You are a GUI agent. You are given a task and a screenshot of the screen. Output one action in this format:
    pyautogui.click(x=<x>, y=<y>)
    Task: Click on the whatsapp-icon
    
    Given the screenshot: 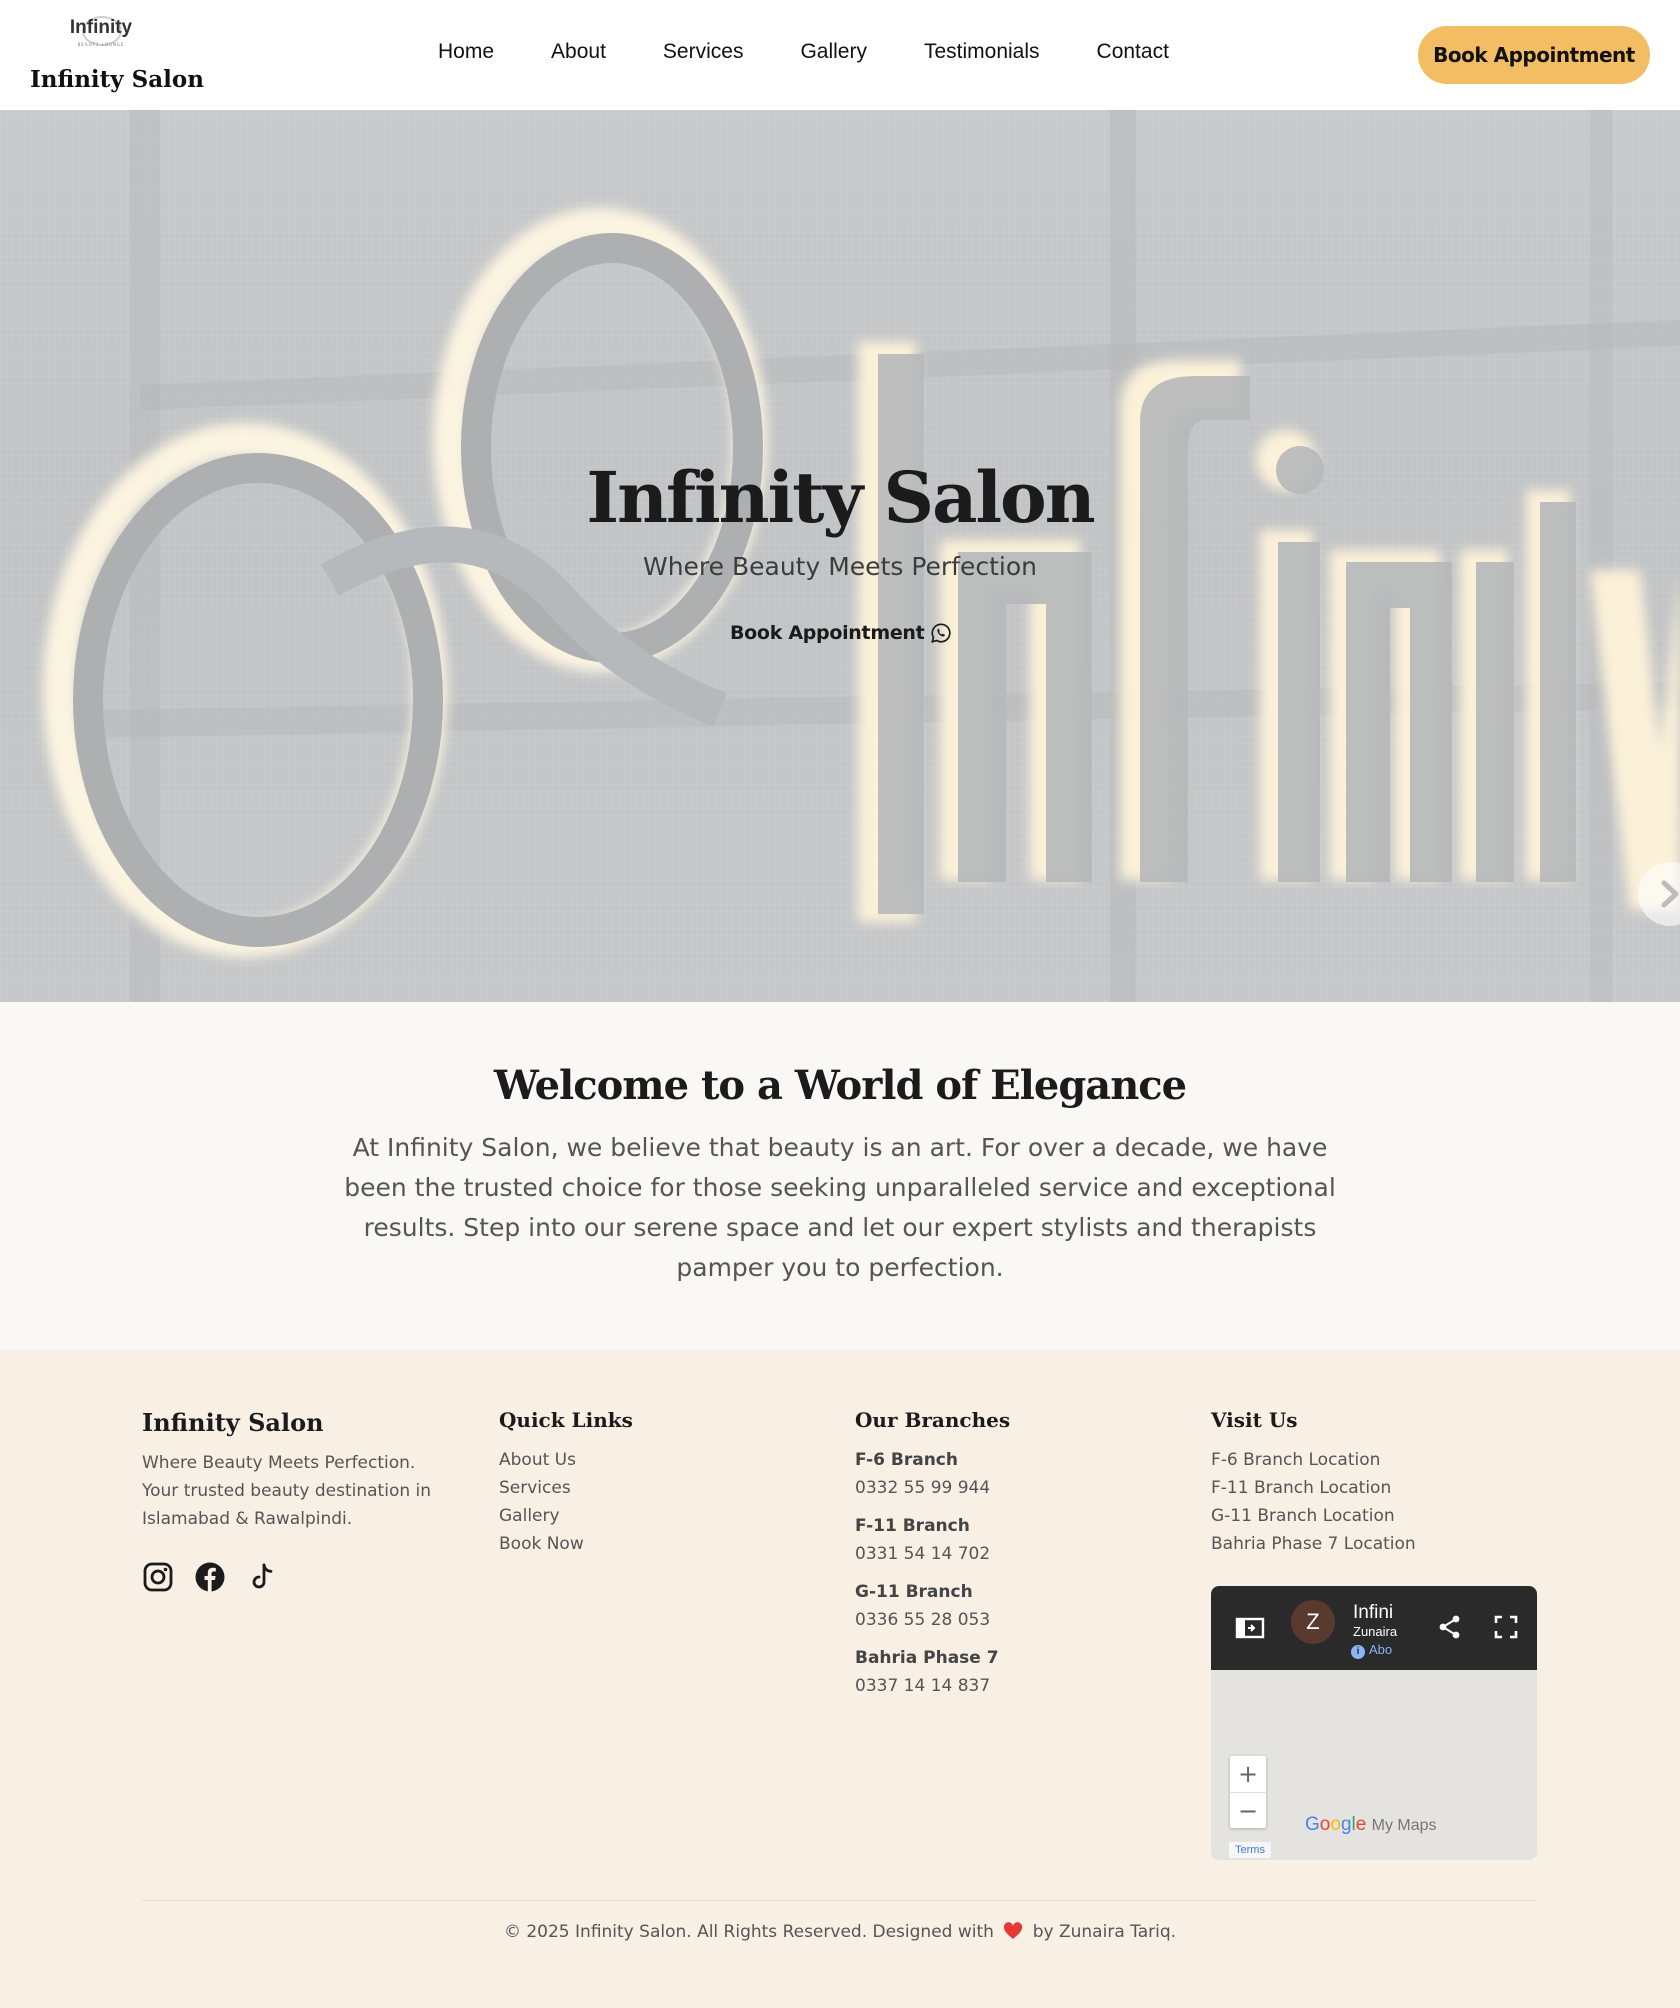 What is the action you would take?
    pyautogui.click(x=941, y=633)
    